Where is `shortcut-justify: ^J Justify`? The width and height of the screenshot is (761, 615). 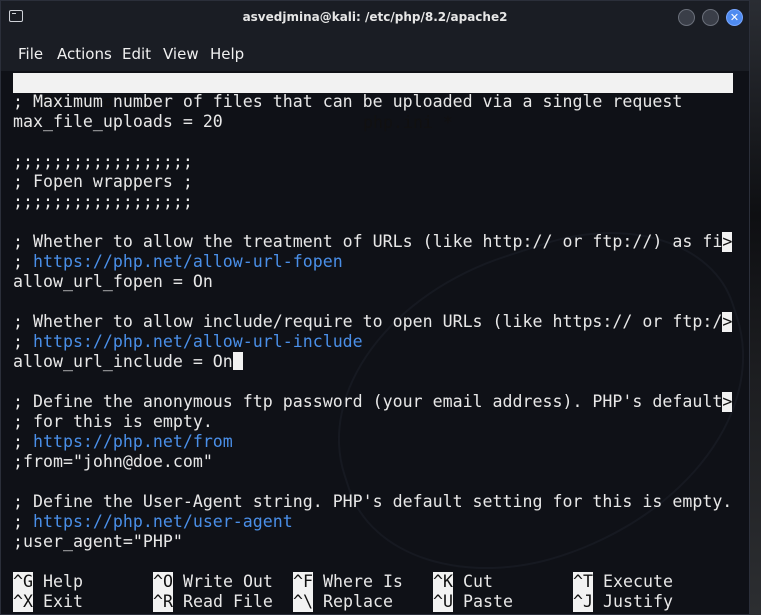 shortcut-justify: ^J Justify is located at coordinates (623, 602).